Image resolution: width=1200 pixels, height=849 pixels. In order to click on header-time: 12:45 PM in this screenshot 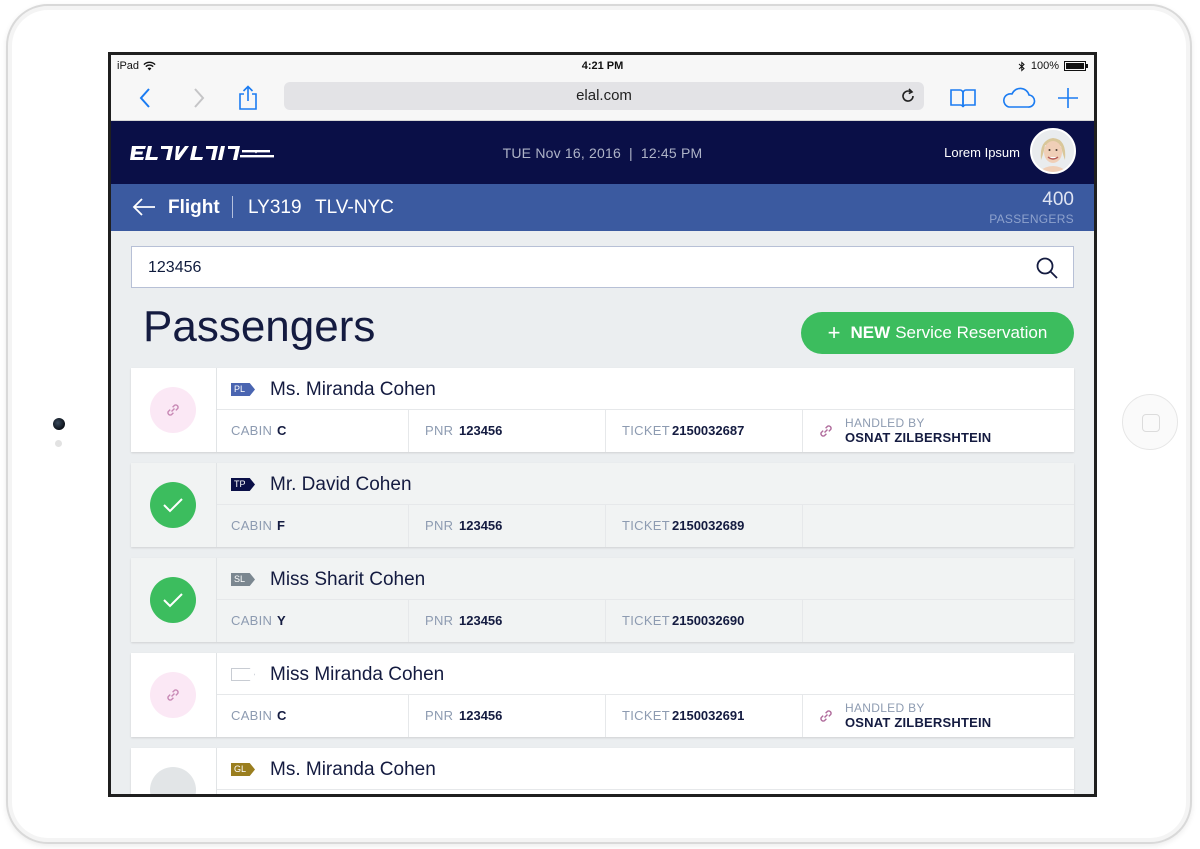, I will do `click(671, 153)`.